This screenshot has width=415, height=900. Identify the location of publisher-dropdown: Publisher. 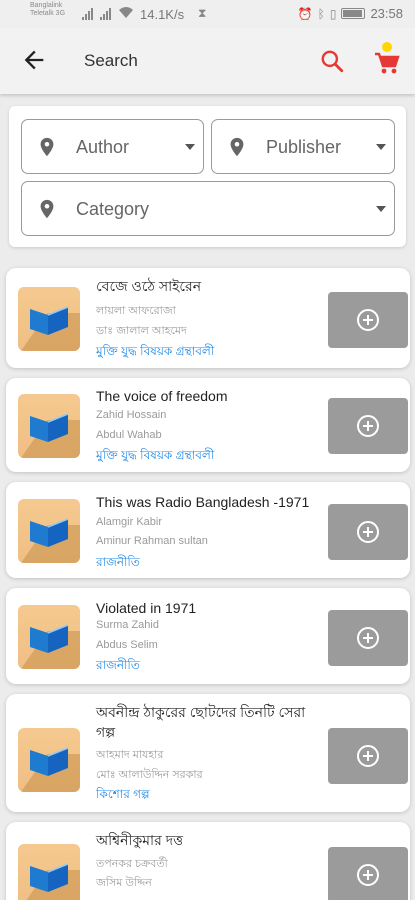
(303, 146).